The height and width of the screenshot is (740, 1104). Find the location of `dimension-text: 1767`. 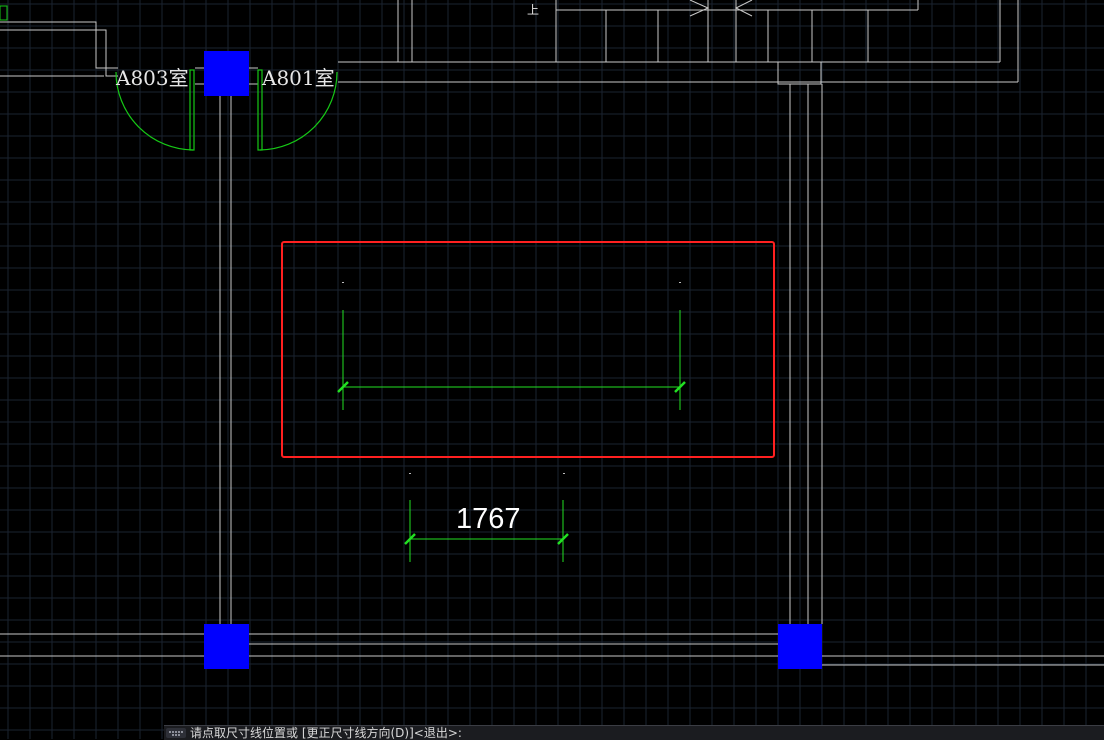

dimension-text: 1767 is located at coordinates (488, 519).